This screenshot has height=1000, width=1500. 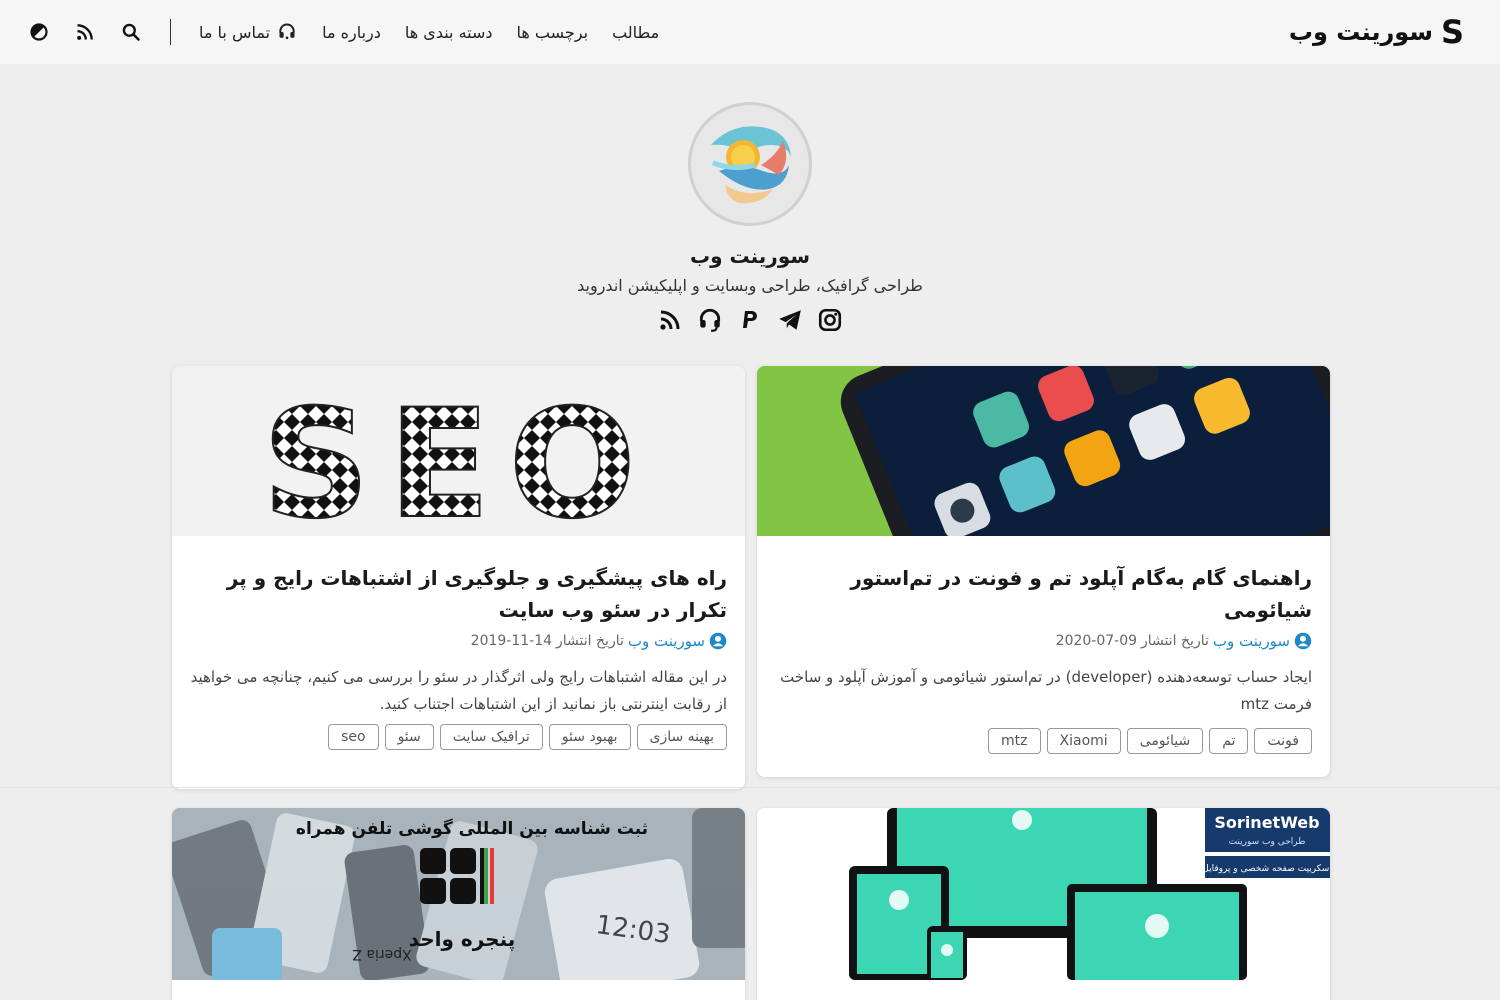 What do you see at coordinates (830, 320) in the screenshot?
I see `instagram-icon` at bounding box center [830, 320].